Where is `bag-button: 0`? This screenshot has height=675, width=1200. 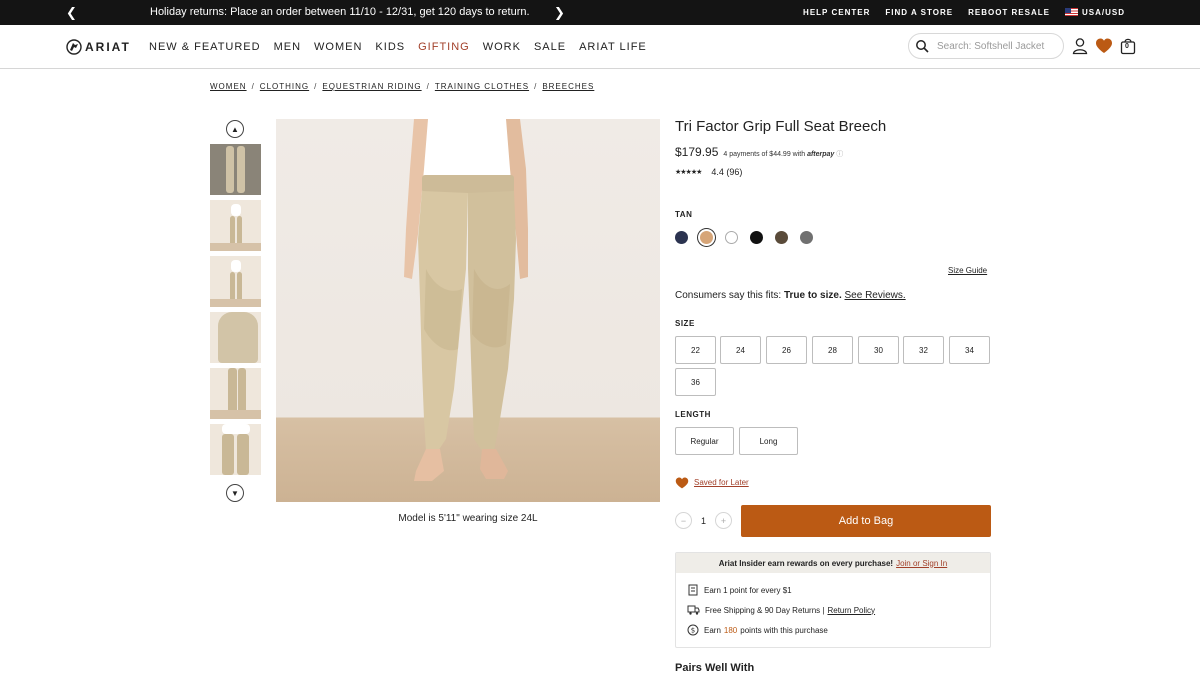 bag-button: 0 is located at coordinates (1128, 46).